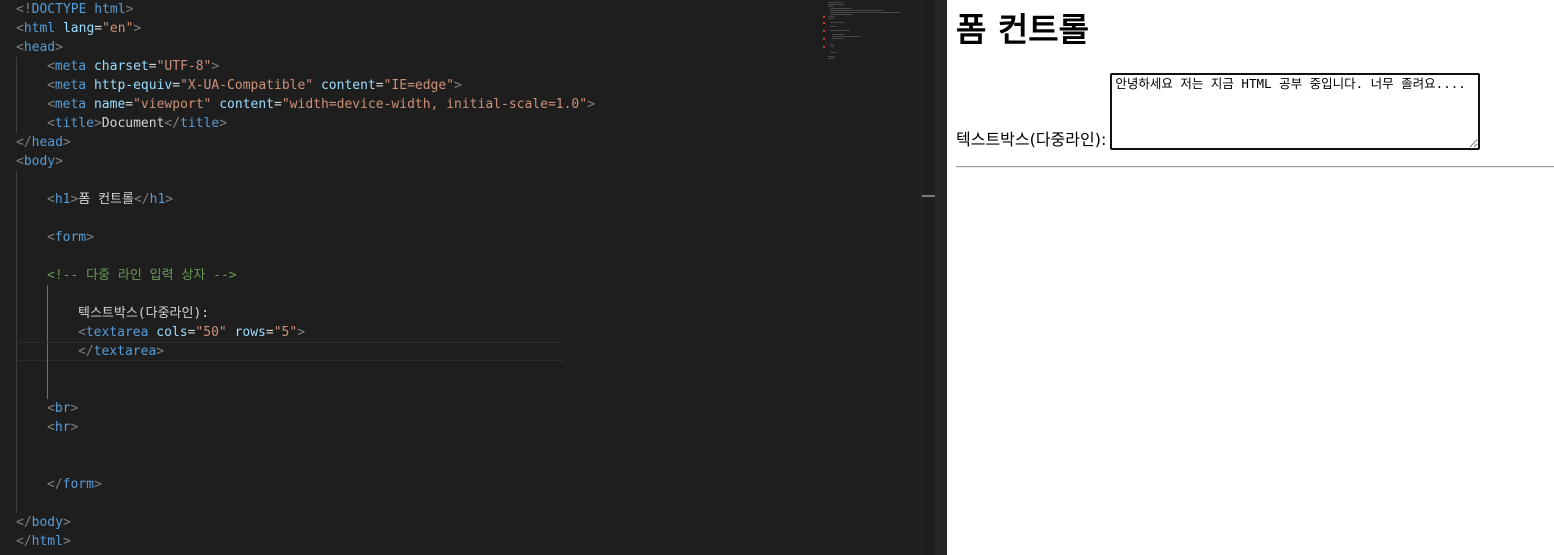  I want to click on code-line-content: <!DOCTYPE html>, so click(74, 9).